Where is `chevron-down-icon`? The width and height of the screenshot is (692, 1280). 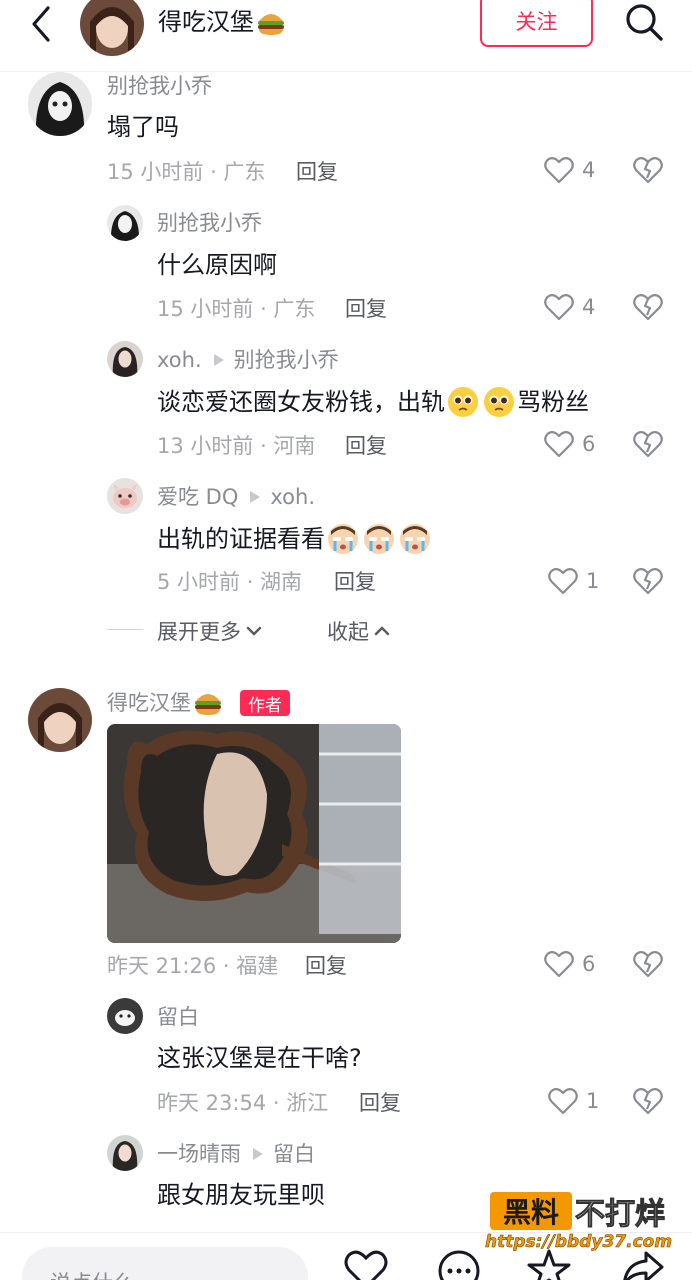
chevron-down-icon is located at coordinates (254, 631).